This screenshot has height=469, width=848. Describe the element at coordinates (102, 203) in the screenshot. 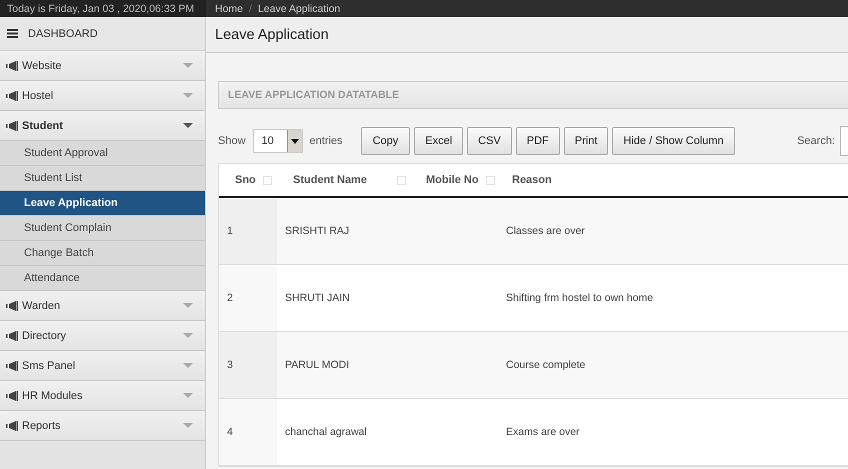

I see `sidebar-subitem: Leave Application` at that location.